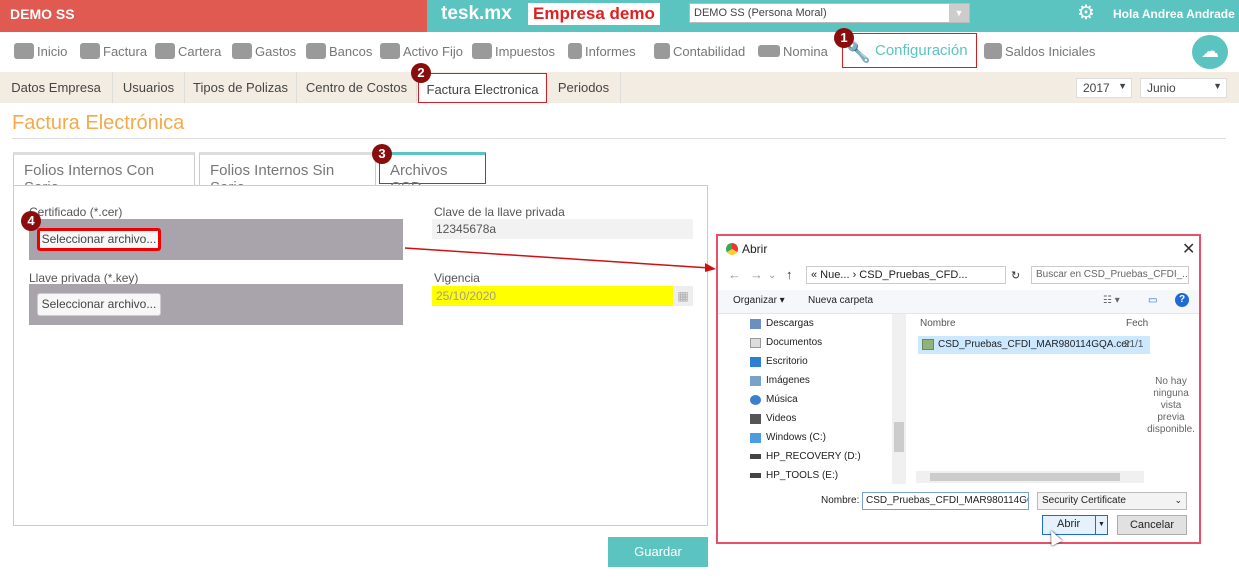 The image size is (1239, 579). Describe the element at coordinates (759, 300) in the screenshot. I see `organize-button: Organizar ▾` at that location.